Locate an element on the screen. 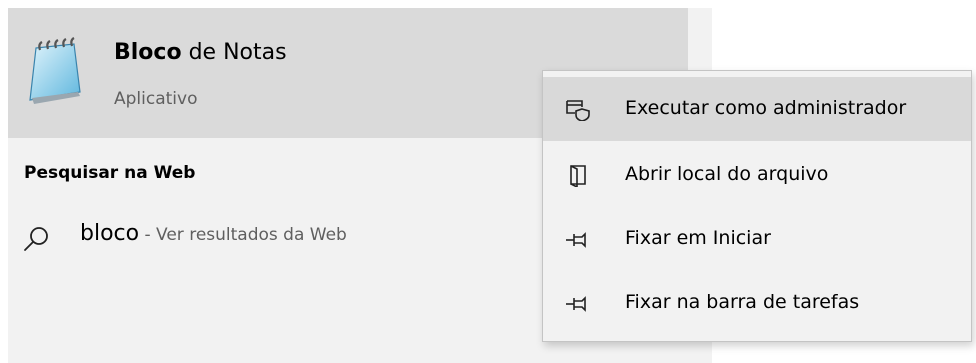 Image resolution: width=976 pixels, height=363 pixels. app-subtitle: Aplicativo is located at coordinates (156, 99).